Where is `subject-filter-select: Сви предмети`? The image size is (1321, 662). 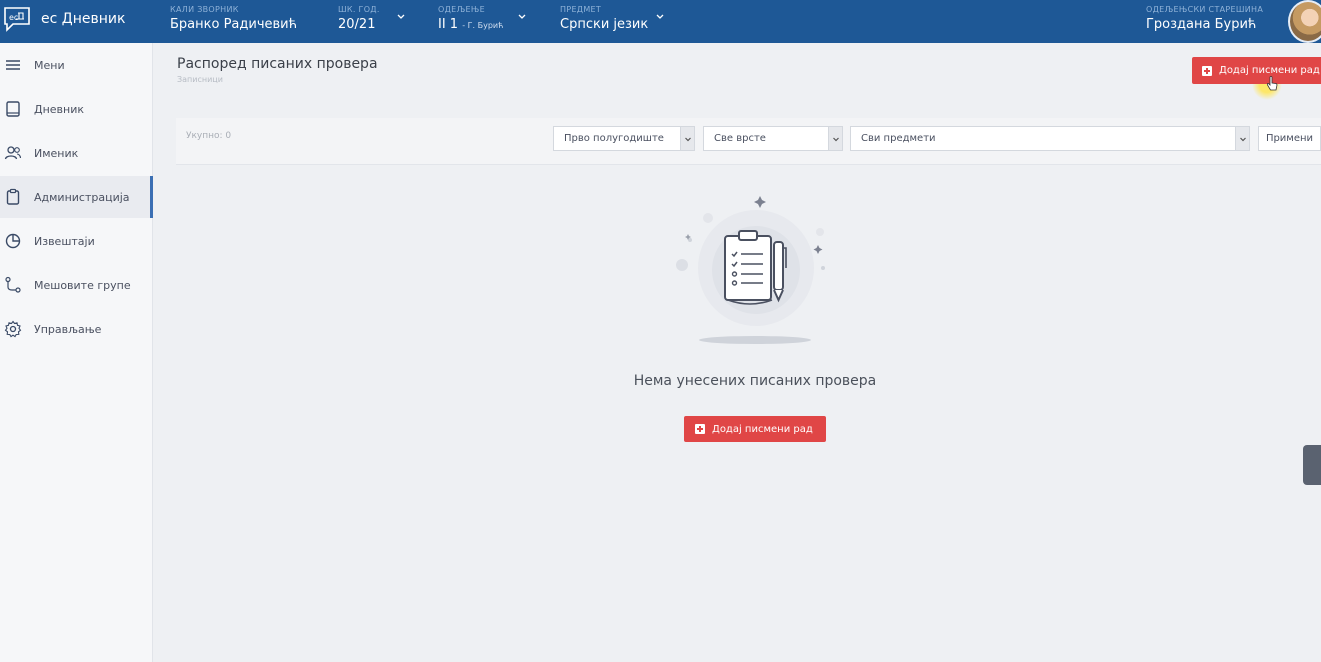
subject-filter-select: Сви предмети is located at coordinates (1050, 138).